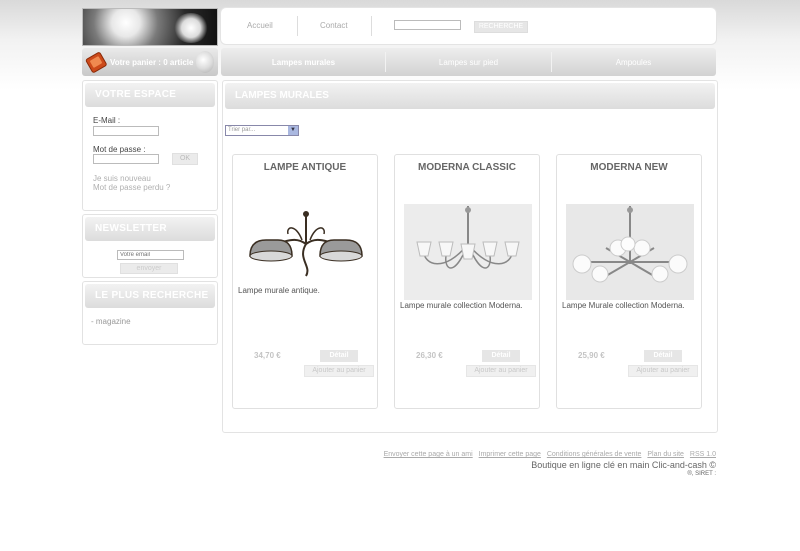 The height and width of the screenshot is (551, 800). I want to click on category-menu: Lampes murales Lampes sur pied Ampoules, so click(468, 62).